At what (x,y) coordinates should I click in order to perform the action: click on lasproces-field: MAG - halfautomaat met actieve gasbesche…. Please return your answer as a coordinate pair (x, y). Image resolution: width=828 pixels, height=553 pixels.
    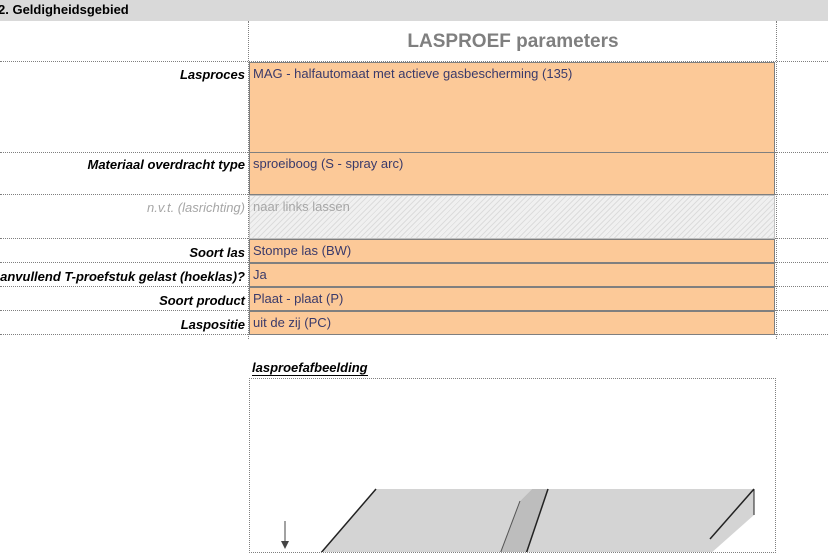
    Looking at the image, I should click on (512, 107).